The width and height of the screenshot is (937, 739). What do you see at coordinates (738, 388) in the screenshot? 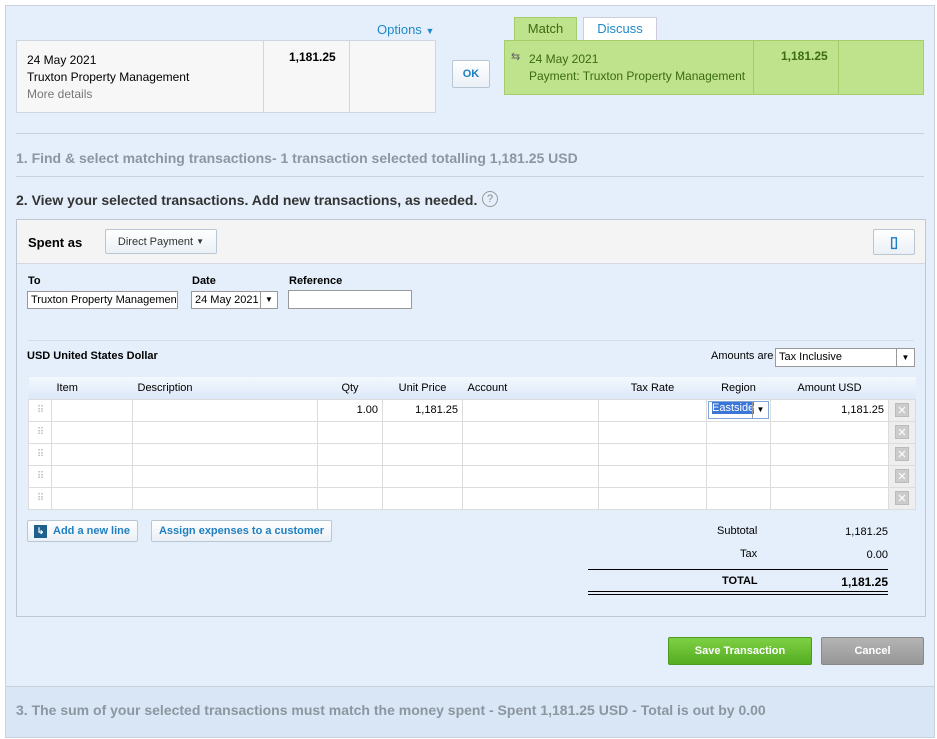
I see `col-region: Region` at bounding box center [738, 388].